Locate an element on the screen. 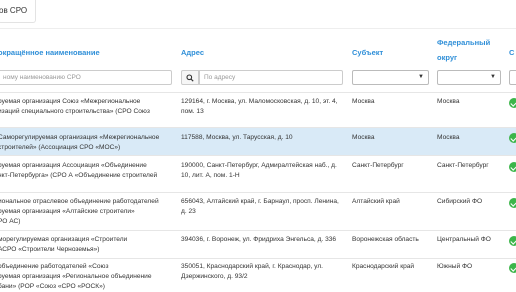  divider is located at coordinates (258, 28).